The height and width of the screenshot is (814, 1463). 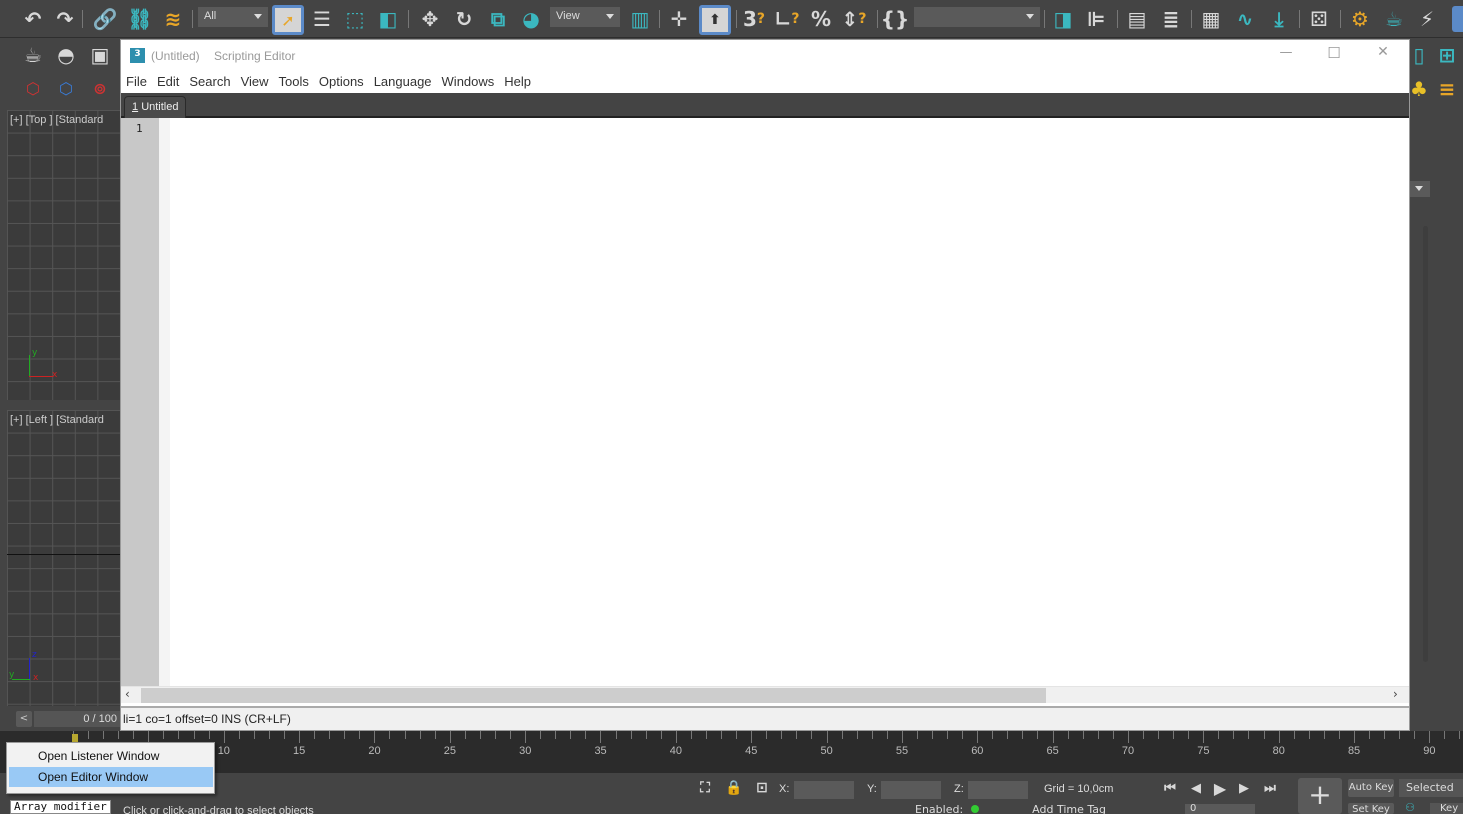 What do you see at coordinates (640, 19) in the screenshot?
I see `use-pivot-icon: ▥` at bounding box center [640, 19].